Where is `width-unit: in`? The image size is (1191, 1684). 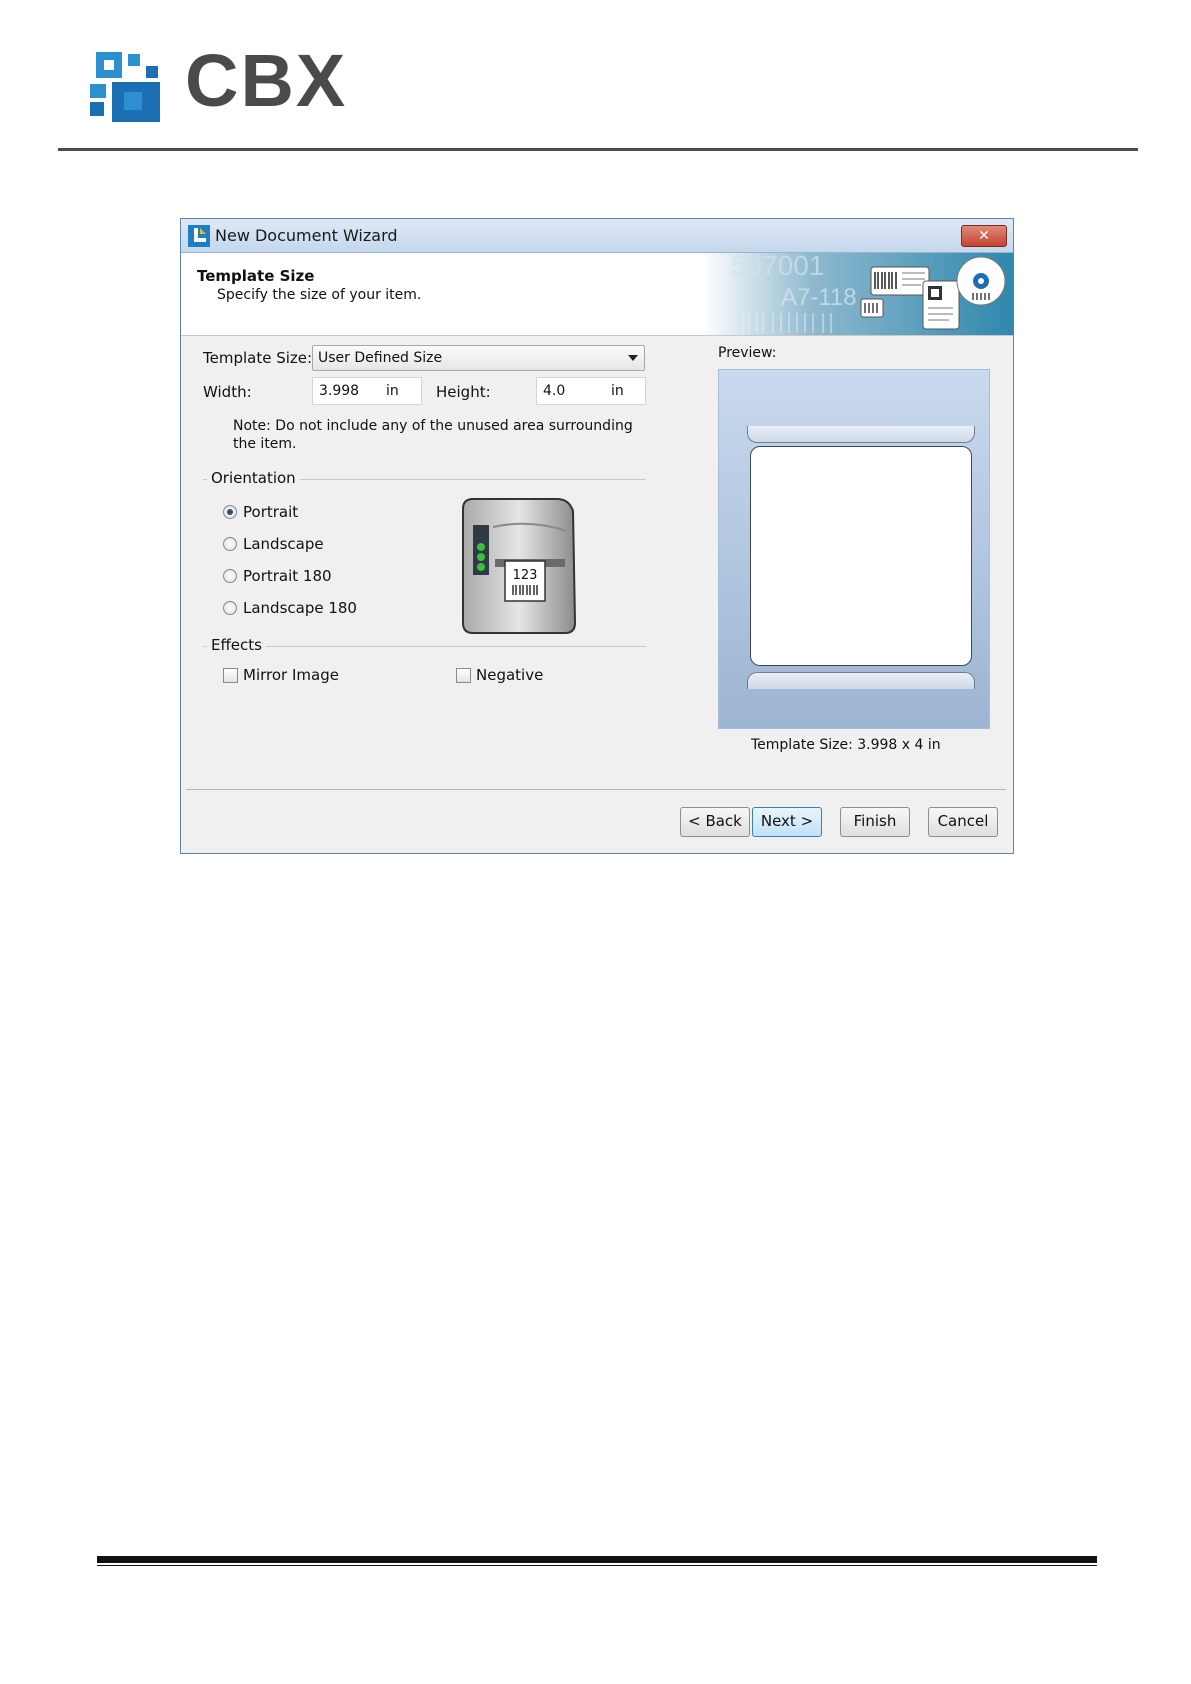 width-unit: in is located at coordinates (392, 391).